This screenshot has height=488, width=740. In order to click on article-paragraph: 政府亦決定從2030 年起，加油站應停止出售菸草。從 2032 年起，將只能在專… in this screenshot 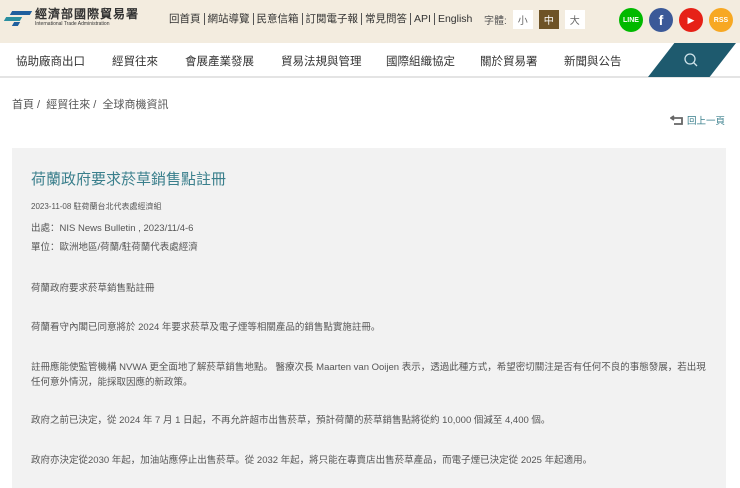, I will do `click(312, 460)`.